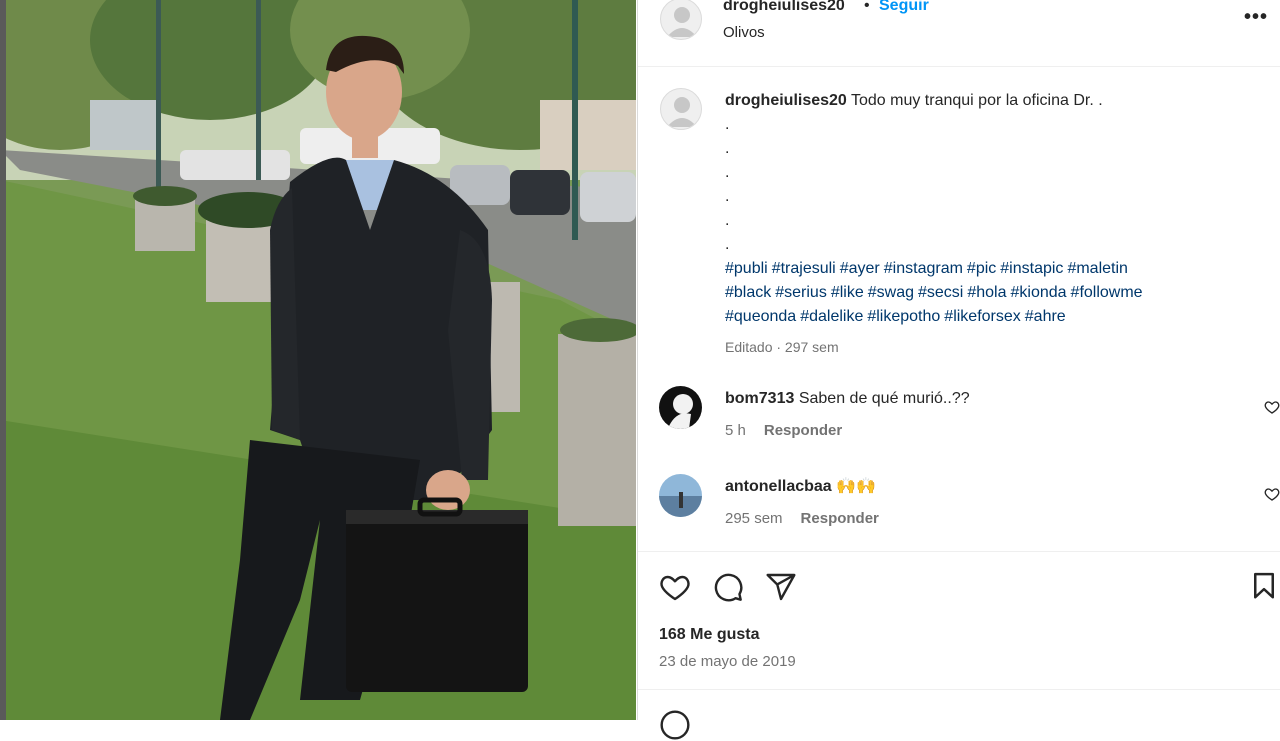 Image resolution: width=1280 pixels, height=741 pixels. I want to click on comment-text: Saben de qué murió..??, so click(884, 398).